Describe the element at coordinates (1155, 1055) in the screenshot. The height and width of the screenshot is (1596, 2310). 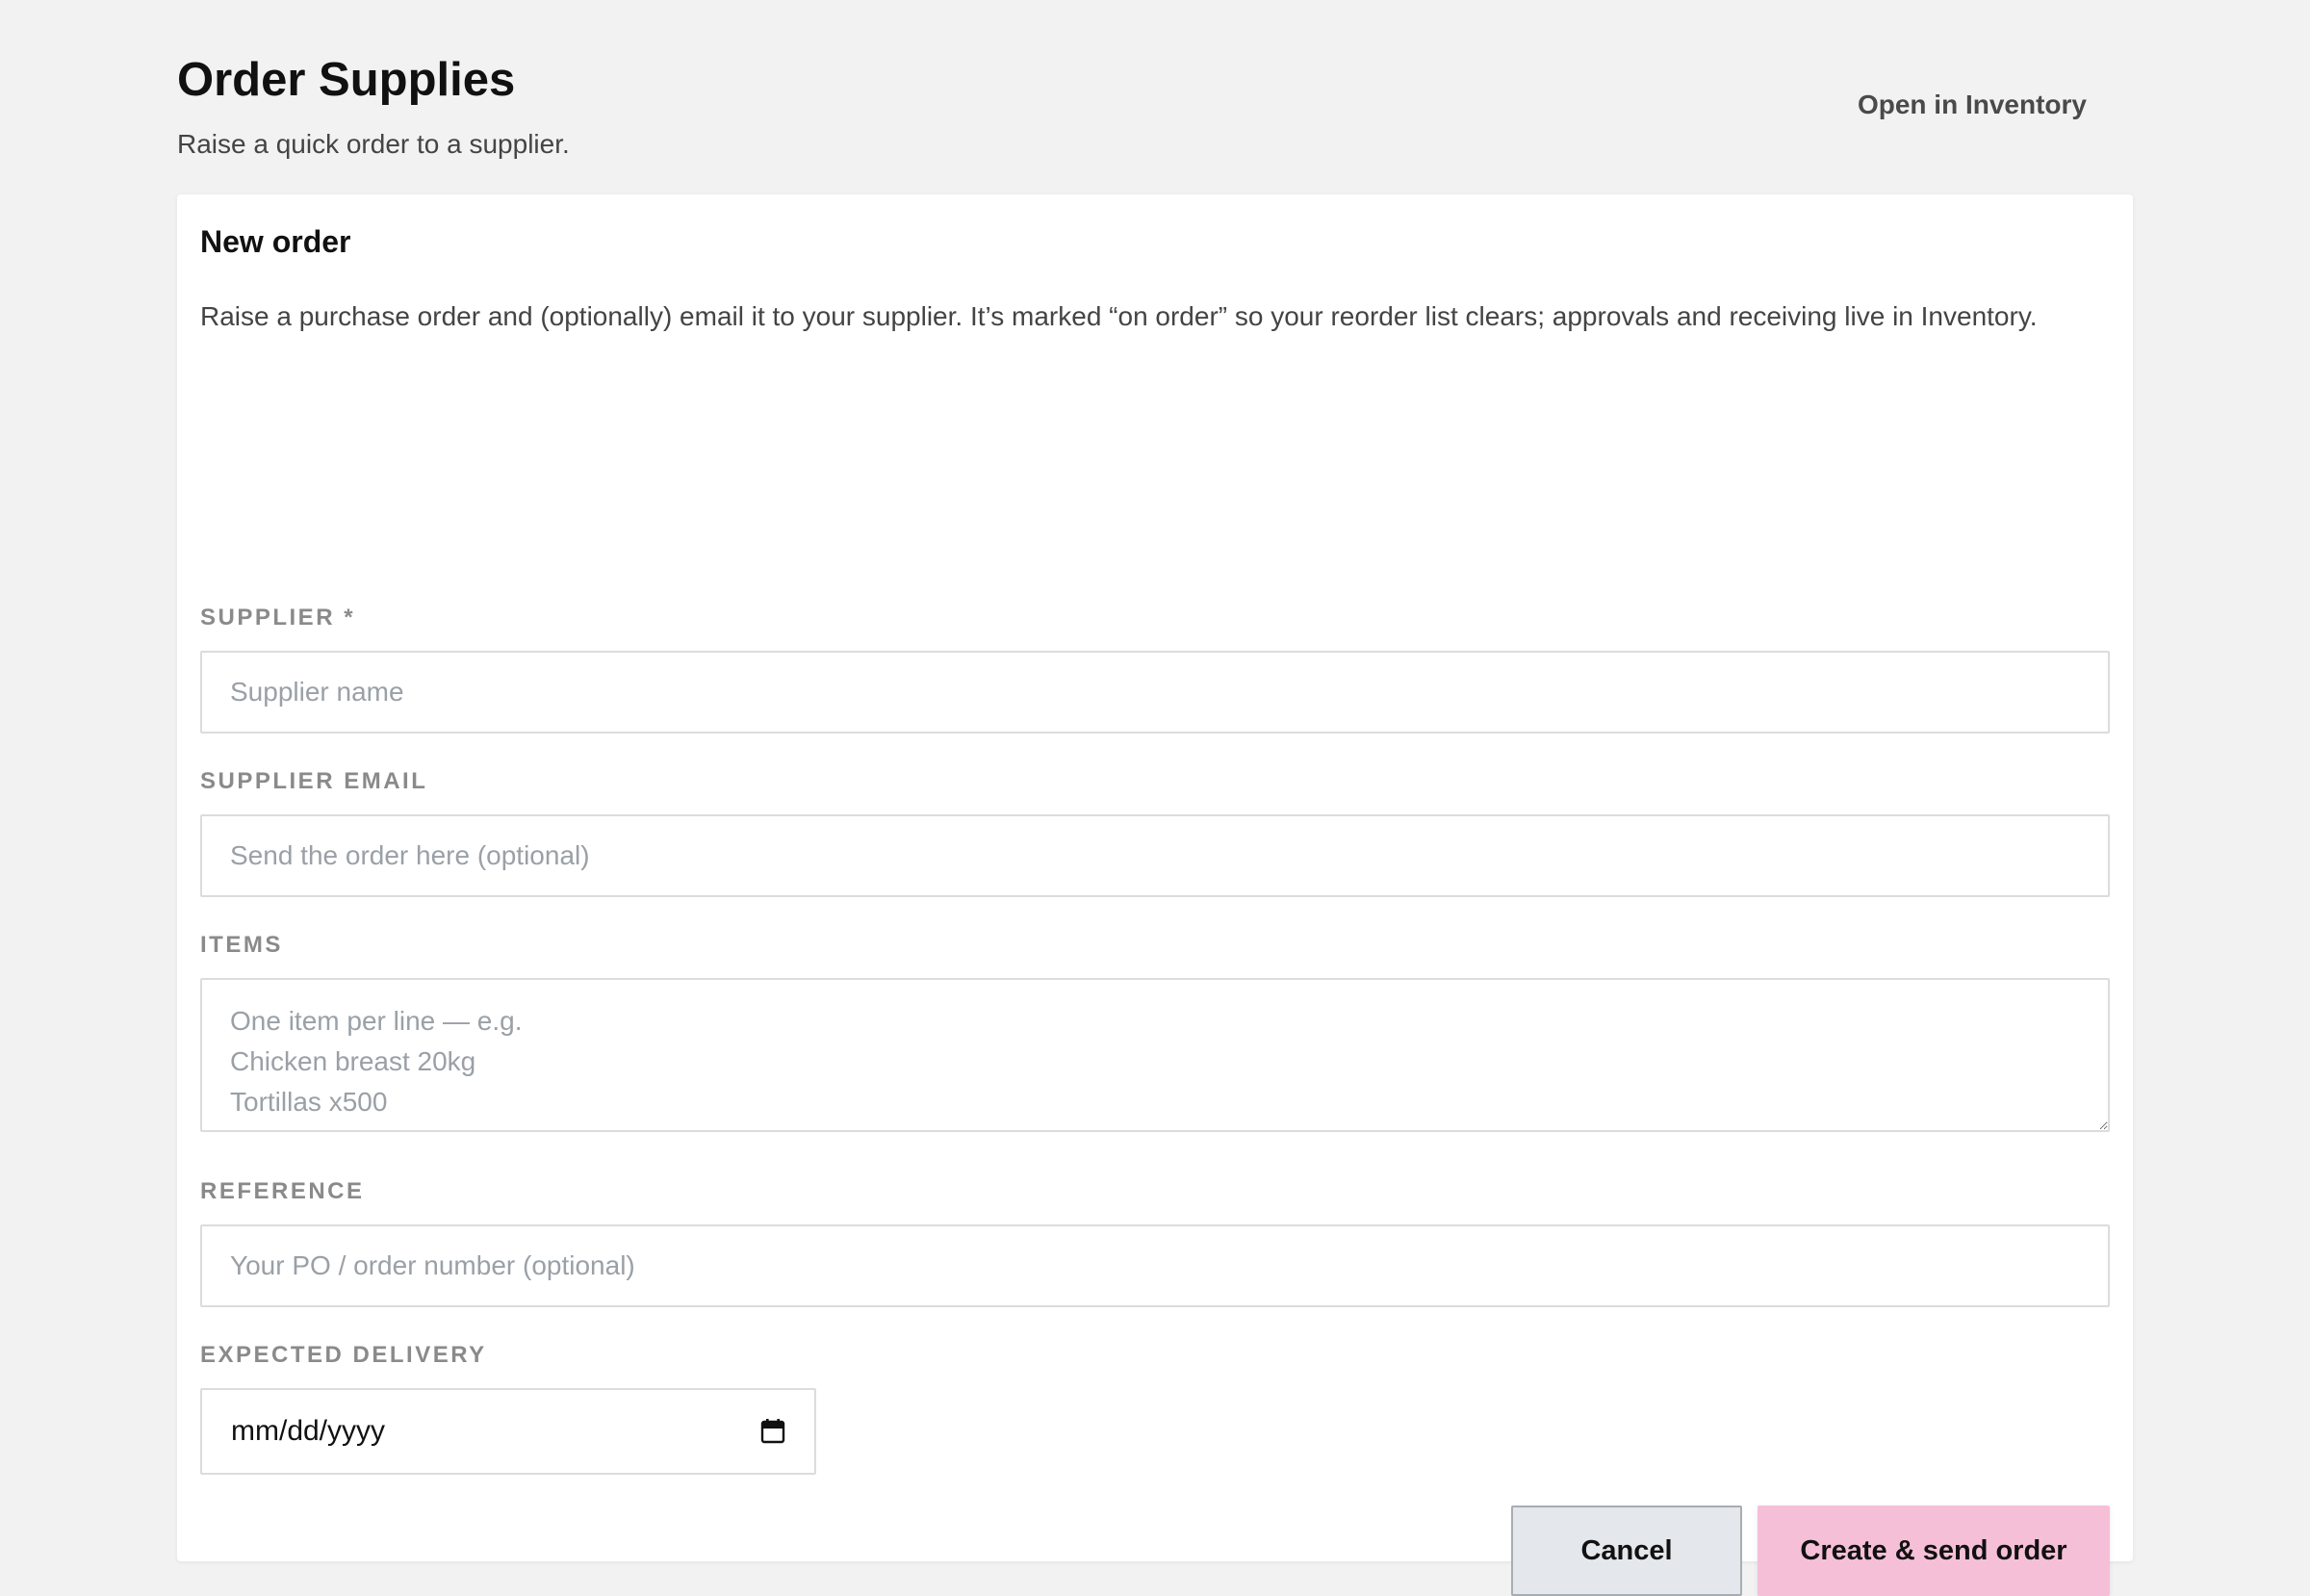
I see `items-textarea` at that location.